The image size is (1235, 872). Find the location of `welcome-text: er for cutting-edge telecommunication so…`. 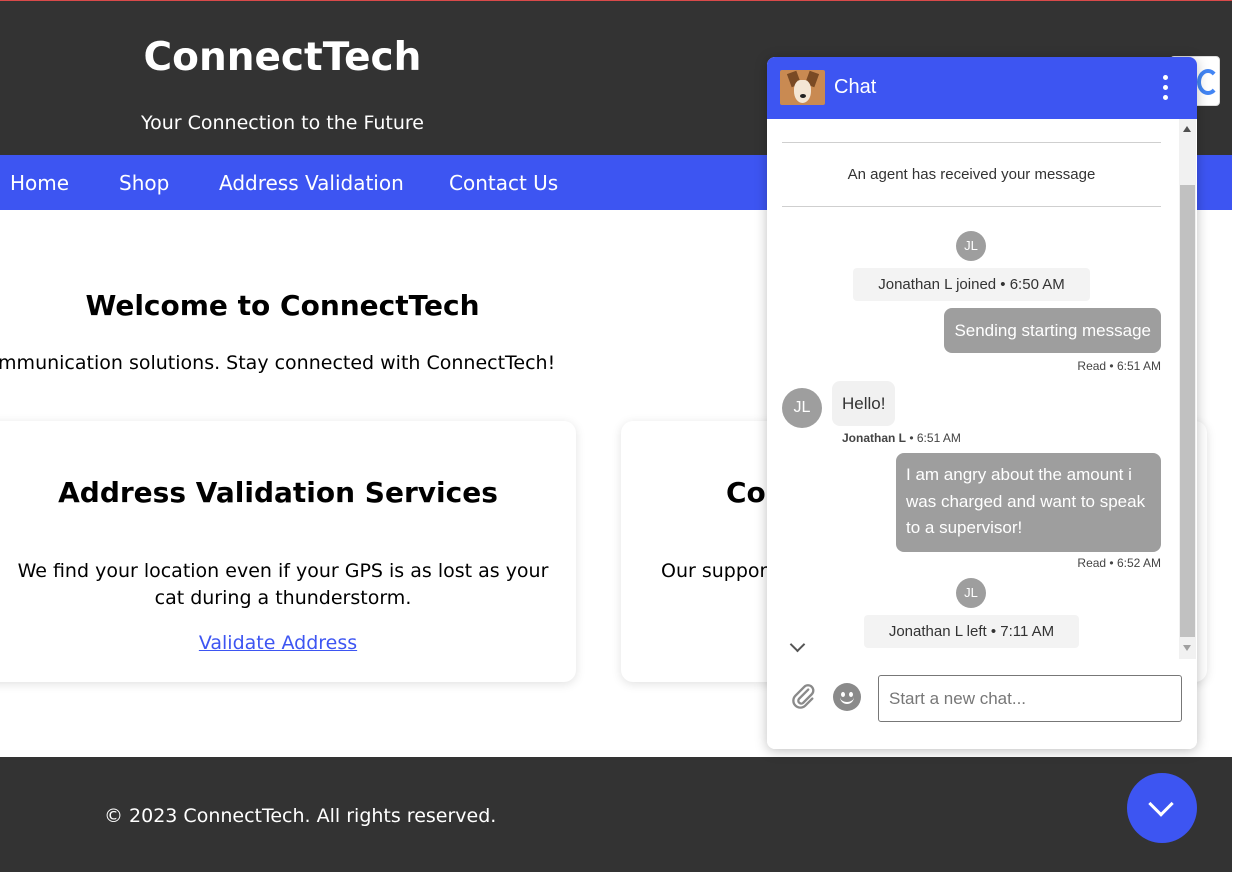

welcome-text: er for cutting-edge telecommunication so… is located at coordinates (278, 363).